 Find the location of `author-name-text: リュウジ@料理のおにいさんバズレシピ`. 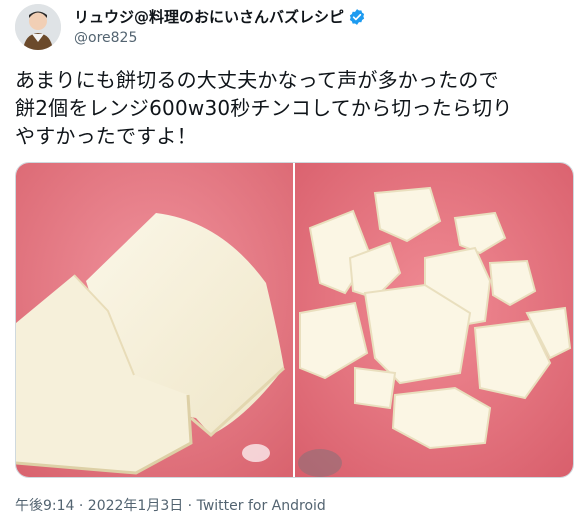

author-name-text: リュウジ@料理のおにいさんバズレシピ is located at coordinates (209, 17).